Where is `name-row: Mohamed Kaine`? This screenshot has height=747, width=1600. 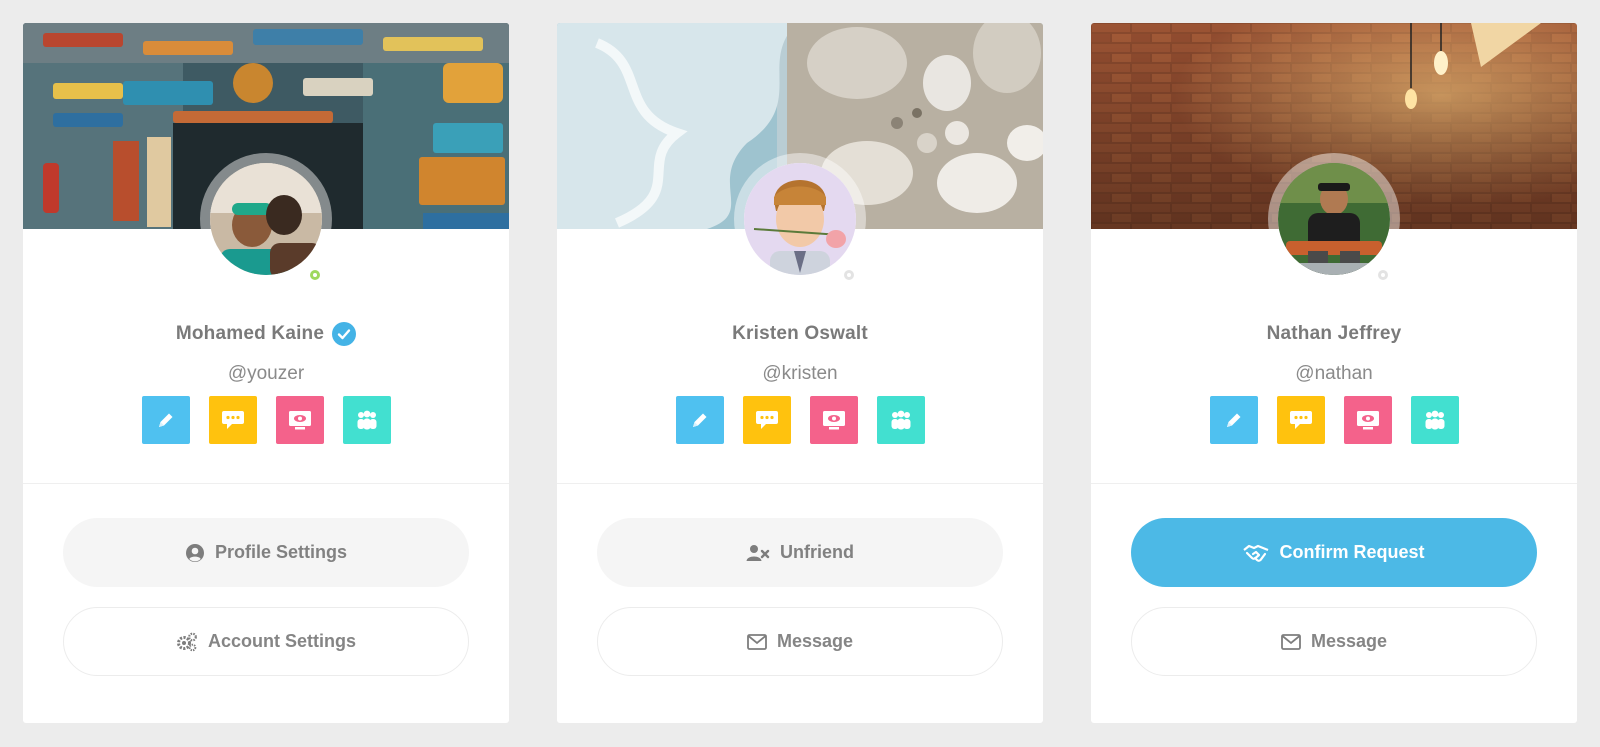
name-row: Mohamed Kaine is located at coordinates (266, 334).